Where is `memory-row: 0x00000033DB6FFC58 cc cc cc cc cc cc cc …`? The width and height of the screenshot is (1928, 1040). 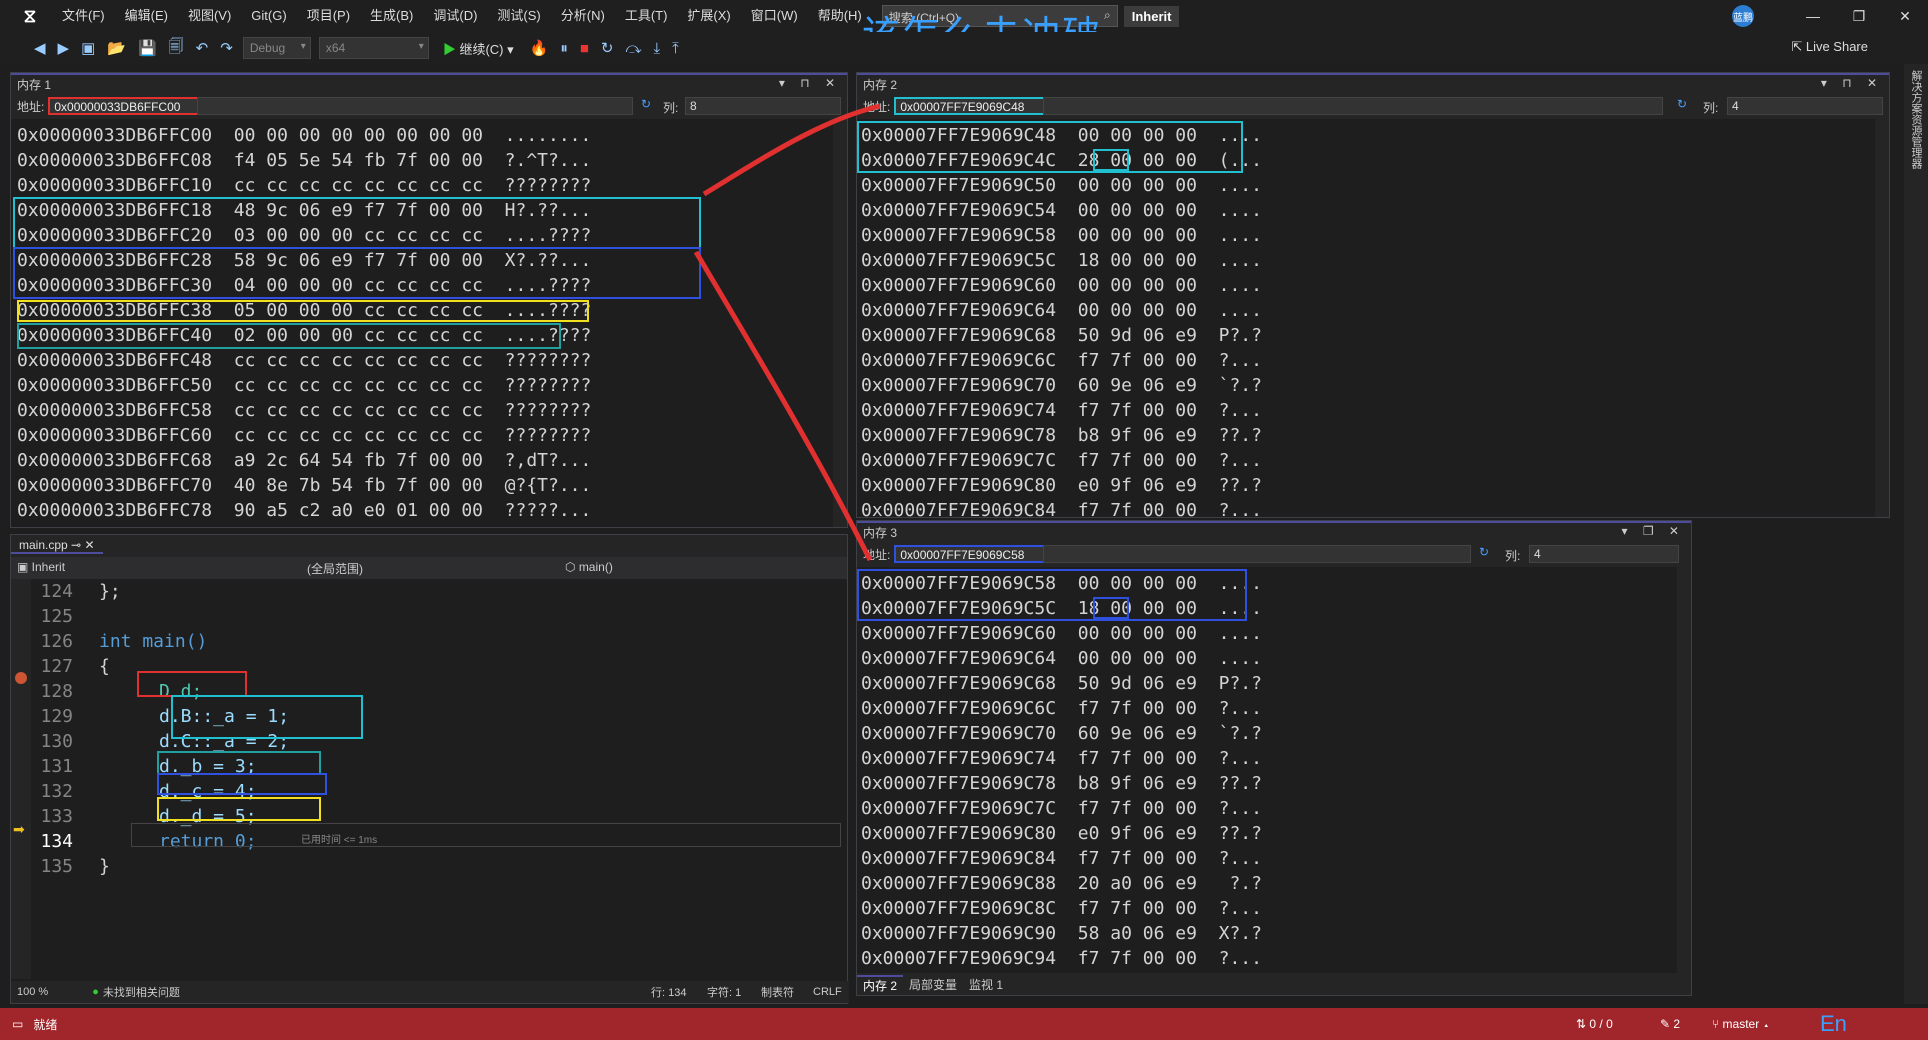
memory-row: 0x00000033DB6FFC58 cc cc cc cc cc cc cc … is located at coordinates (304, 410).